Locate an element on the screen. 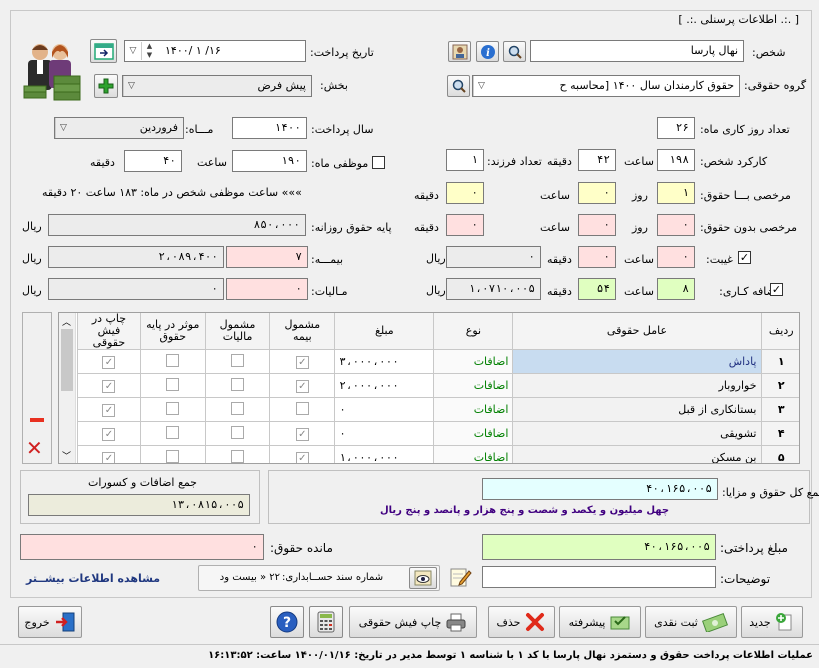 The height and width of the screenshot is (668, 819). row-index: ۳ is located at coordinates (779, 409).